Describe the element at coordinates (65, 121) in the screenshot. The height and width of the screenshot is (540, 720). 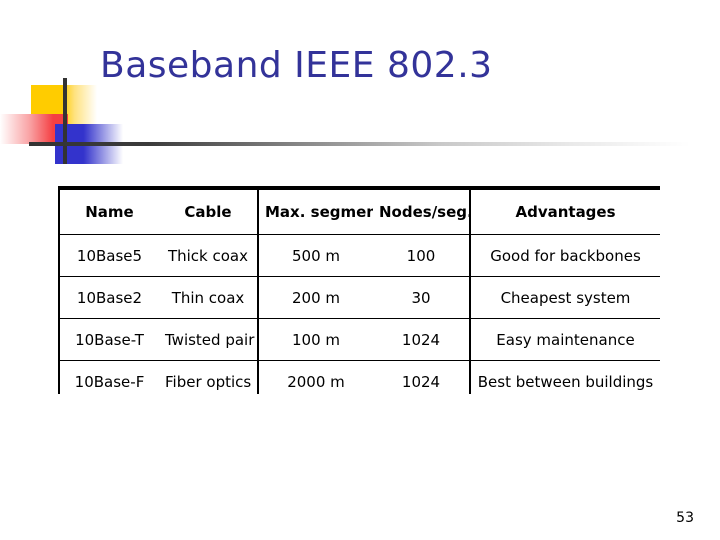
I see `decor-vertical-rule` at that location.